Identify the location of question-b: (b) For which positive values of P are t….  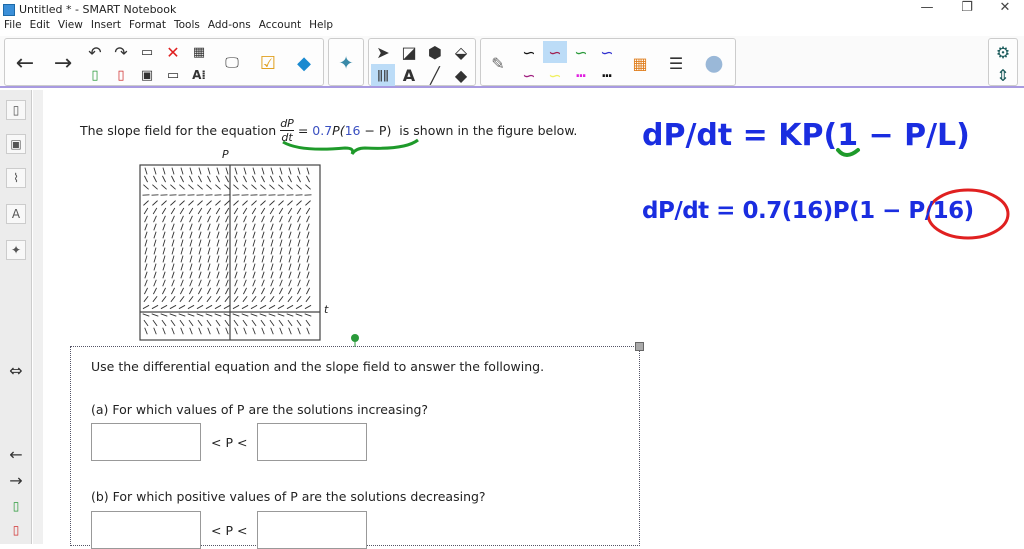
(288, 496).